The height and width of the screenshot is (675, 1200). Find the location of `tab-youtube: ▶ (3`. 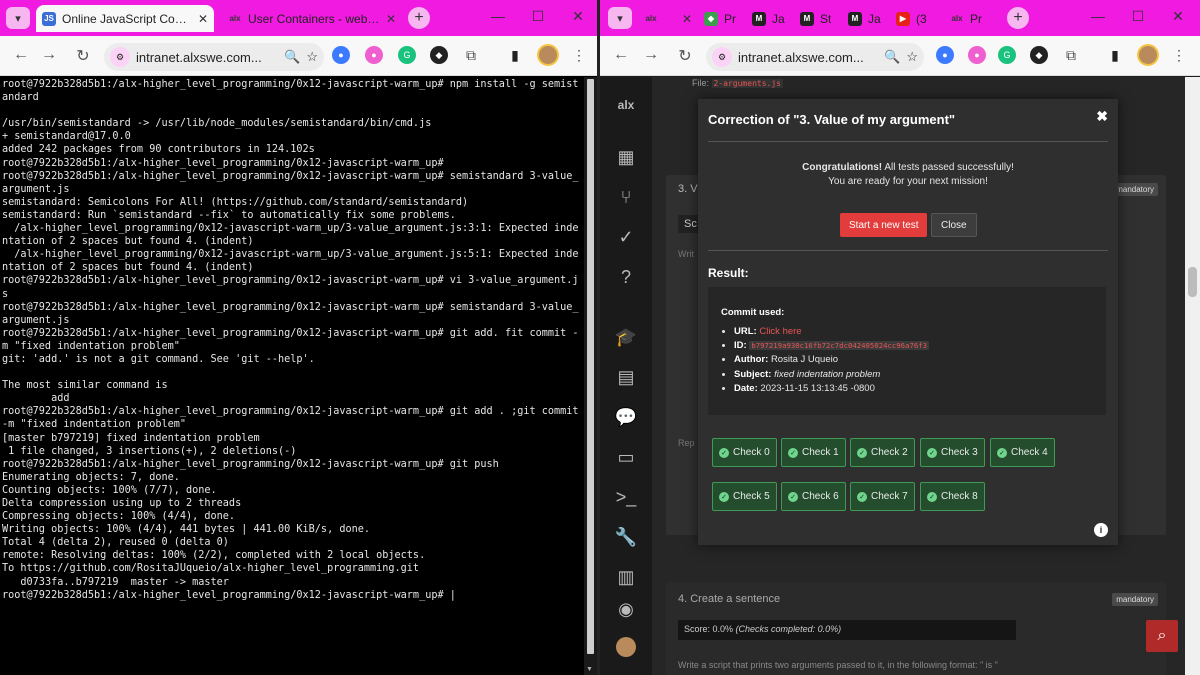

tab-youtube: ▶ (3 is located at coordinates (916, 18).